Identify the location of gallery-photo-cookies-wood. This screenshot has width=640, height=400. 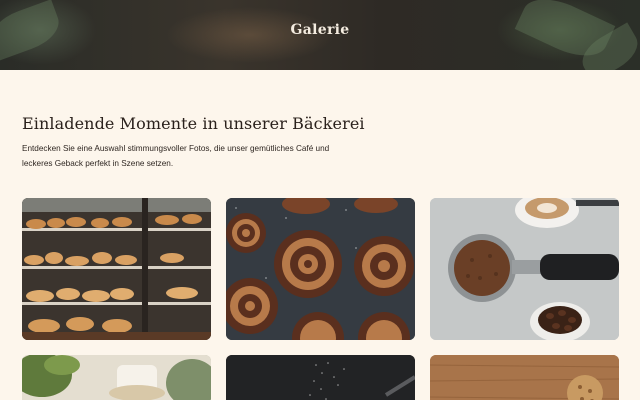
(524, 377).